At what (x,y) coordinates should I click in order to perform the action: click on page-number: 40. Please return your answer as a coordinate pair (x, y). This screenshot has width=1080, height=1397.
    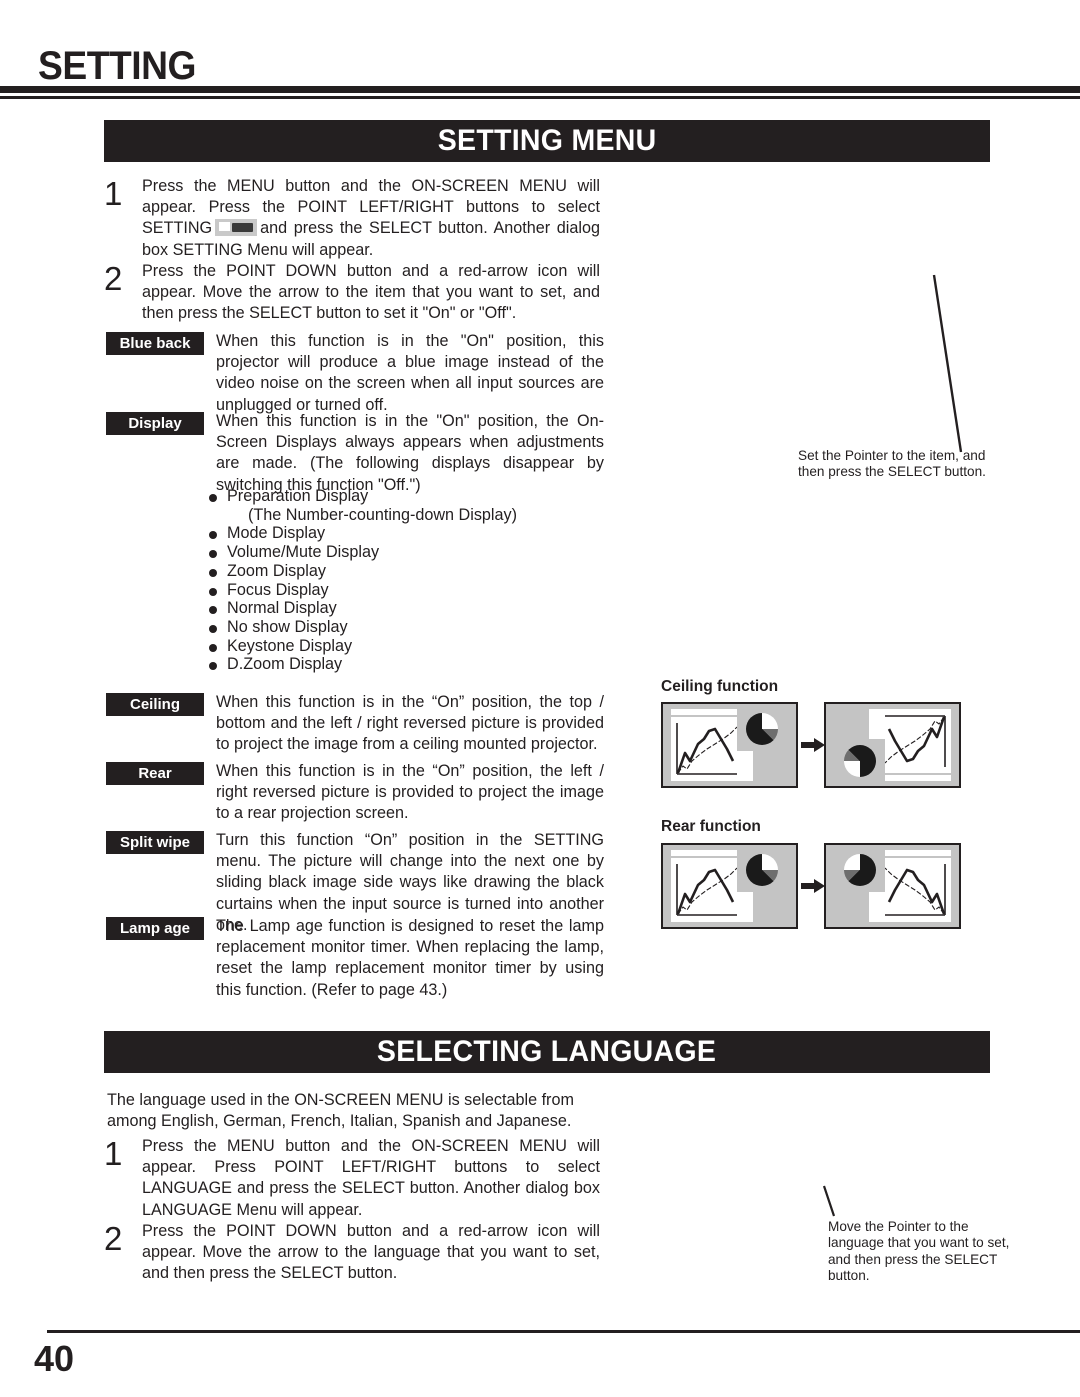
    Looking at the image, I should click on (54, 1358).